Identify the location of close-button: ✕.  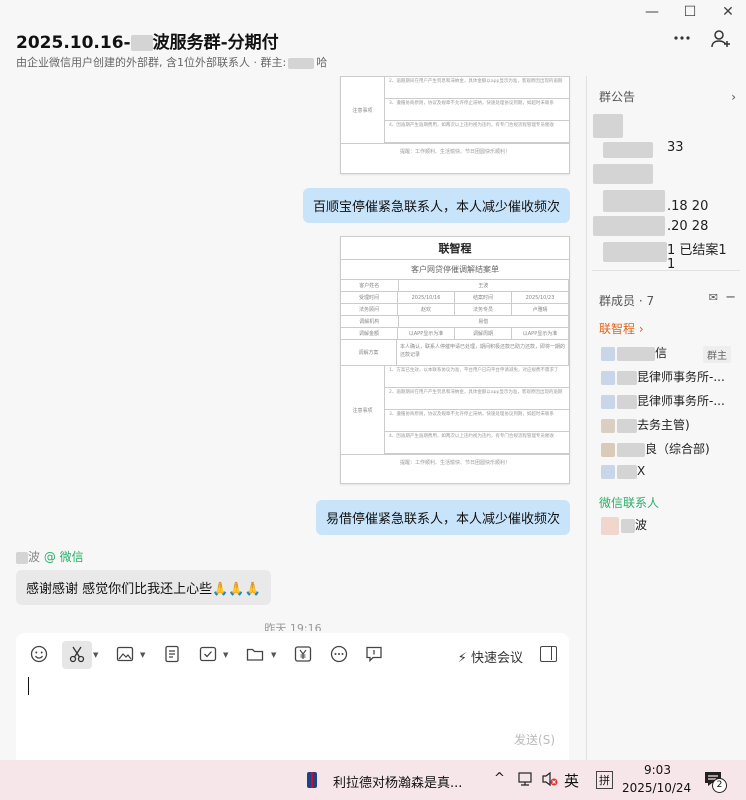
(728, 12).